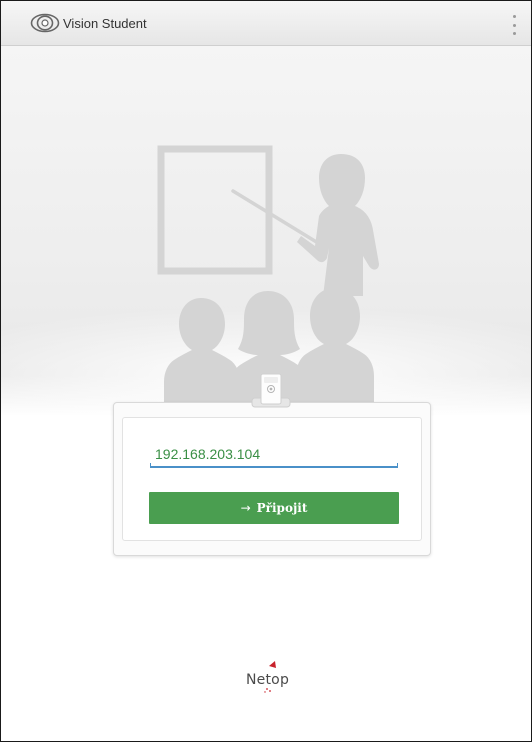 The image size is (532, 742). I want to click on connect-card: → Připojit, so click(272, 464).